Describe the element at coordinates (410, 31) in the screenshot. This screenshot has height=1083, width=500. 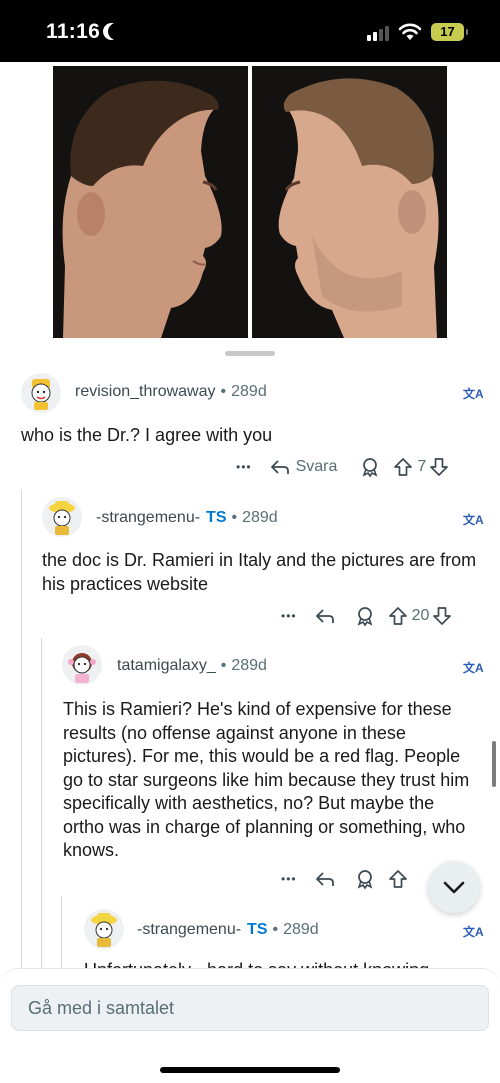
I see `wifi-icon` at that location.